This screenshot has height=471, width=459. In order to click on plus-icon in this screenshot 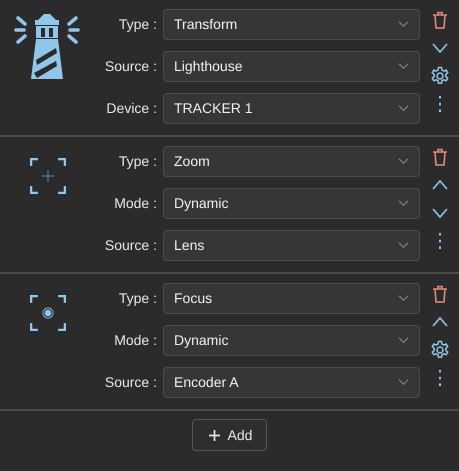, I will do `click(214, 435)`.